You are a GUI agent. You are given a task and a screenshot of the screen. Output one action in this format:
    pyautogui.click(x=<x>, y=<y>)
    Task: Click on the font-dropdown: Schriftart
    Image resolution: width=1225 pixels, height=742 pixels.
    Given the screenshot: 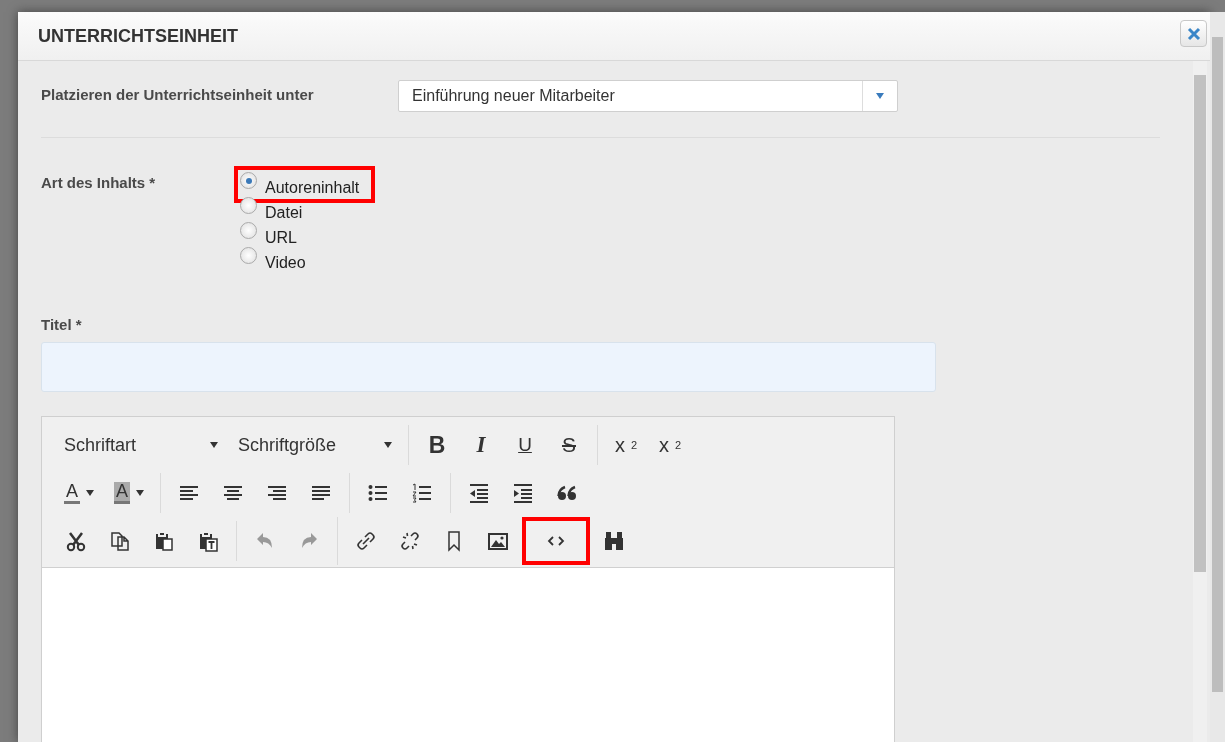 What is the action you would take?
    pyautogui.click(x=141, y=445)
    